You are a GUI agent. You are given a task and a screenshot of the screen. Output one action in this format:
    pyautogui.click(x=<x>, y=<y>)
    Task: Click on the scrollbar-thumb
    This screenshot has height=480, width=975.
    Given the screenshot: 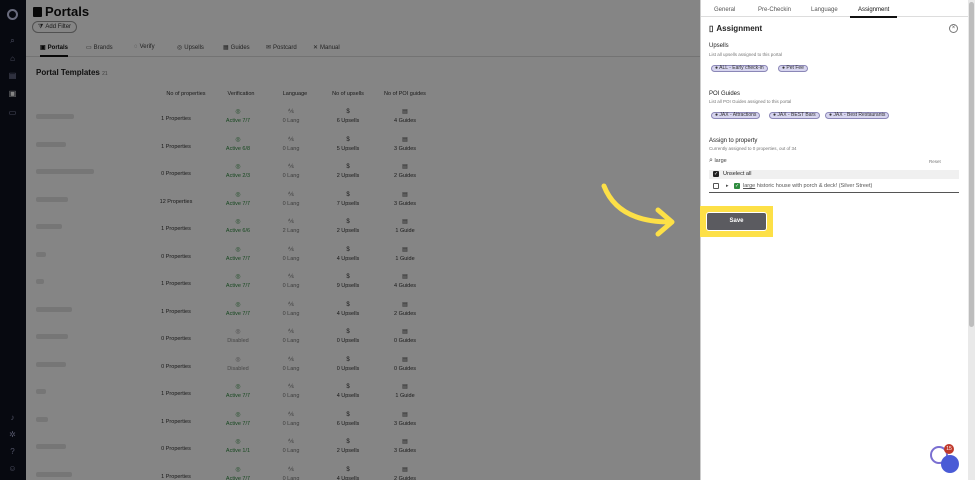 What is the action you would take?
    pyautogui.click(x=971, y=164)
    